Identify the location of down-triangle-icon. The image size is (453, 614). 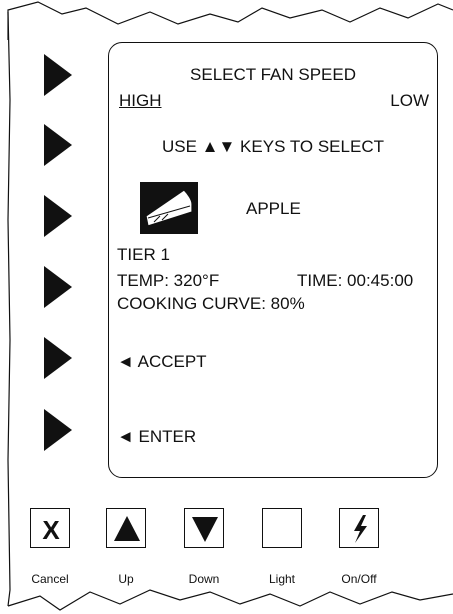
(205, 529).